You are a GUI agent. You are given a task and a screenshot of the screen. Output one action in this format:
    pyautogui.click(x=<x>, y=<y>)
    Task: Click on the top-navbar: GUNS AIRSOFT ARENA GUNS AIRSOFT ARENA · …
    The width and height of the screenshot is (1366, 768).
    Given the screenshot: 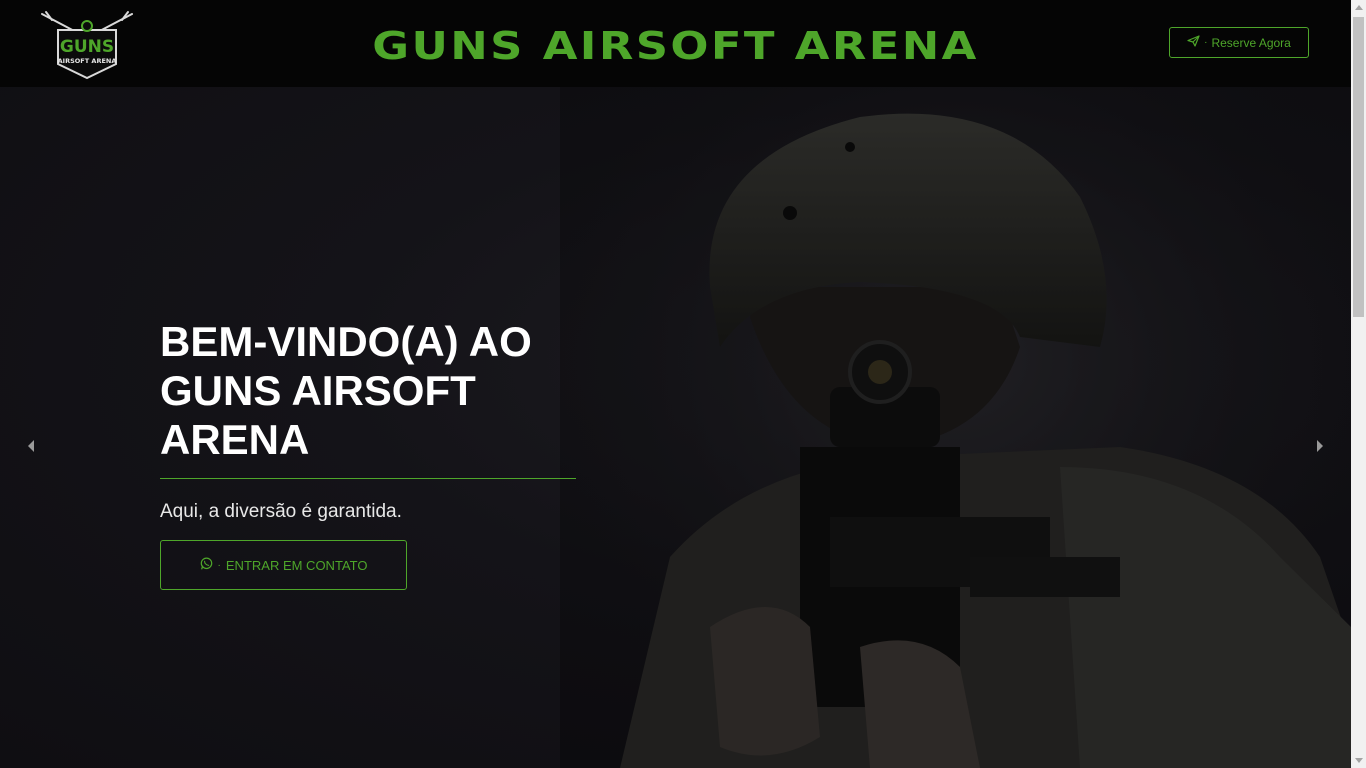 What is the action you would take?
    pyautogui.click(x=675, y=43)
    